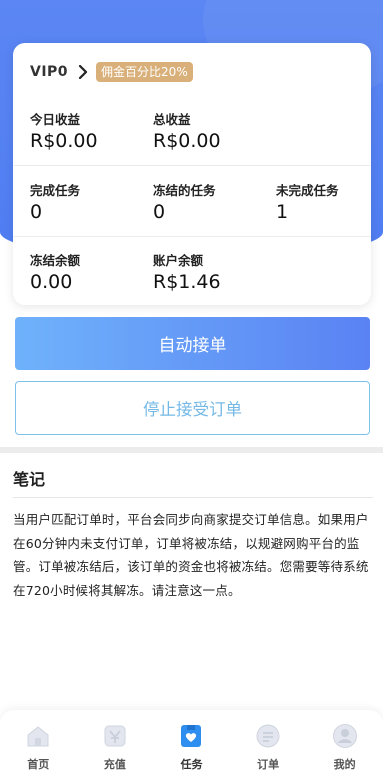  Describe the element at coordinates (83, 72) in the screenshot. I see `chevron-right-icon` at that location.